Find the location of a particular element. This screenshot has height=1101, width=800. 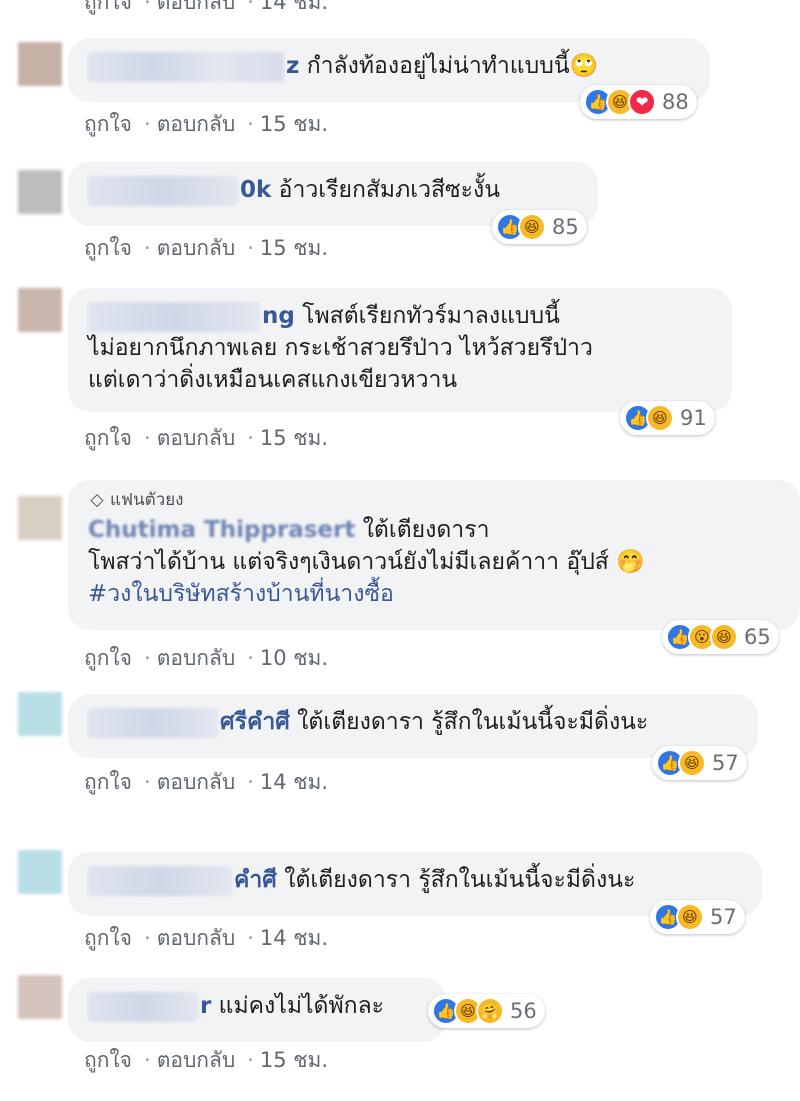

commenter-name: ศรีคำศี is located at coordinates (255, 722).